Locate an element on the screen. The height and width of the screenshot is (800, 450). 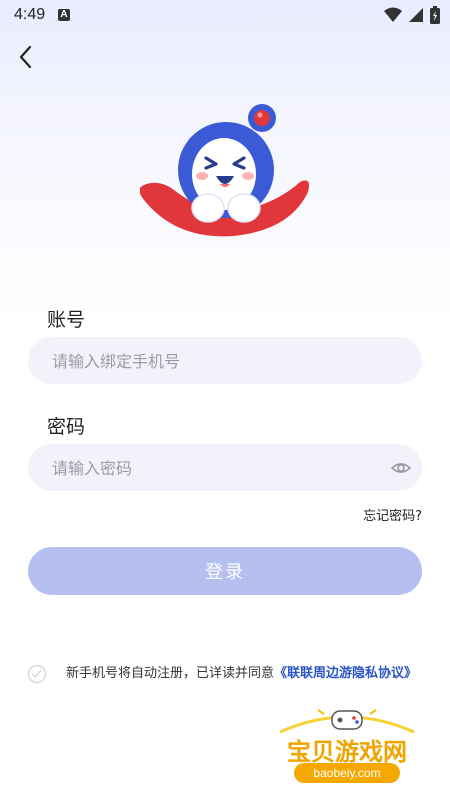
watermark: 宝贝游戏网 baobeiy.com is located at coordinates (347, 751).